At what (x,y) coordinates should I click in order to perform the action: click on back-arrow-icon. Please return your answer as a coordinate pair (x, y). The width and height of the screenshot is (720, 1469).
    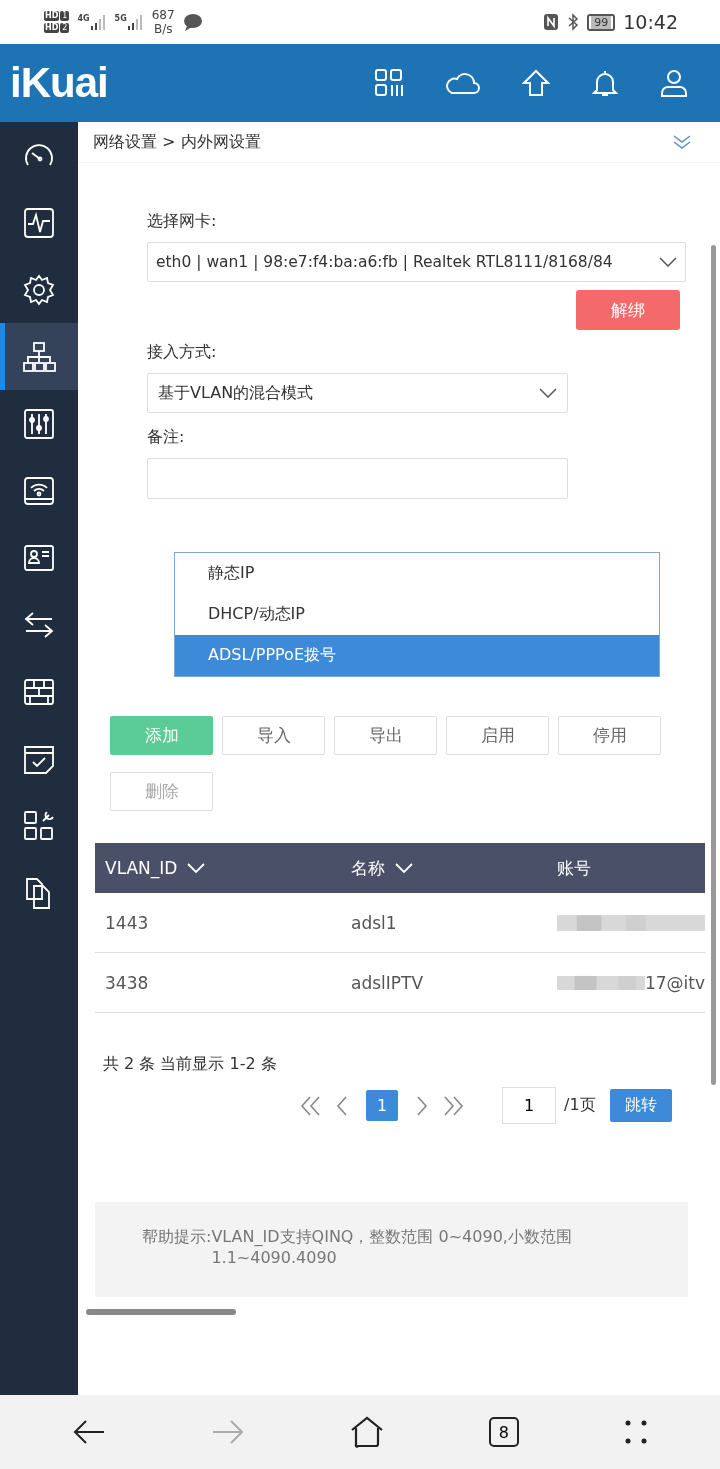
    Looking at the image, I should click on (89, 1432).